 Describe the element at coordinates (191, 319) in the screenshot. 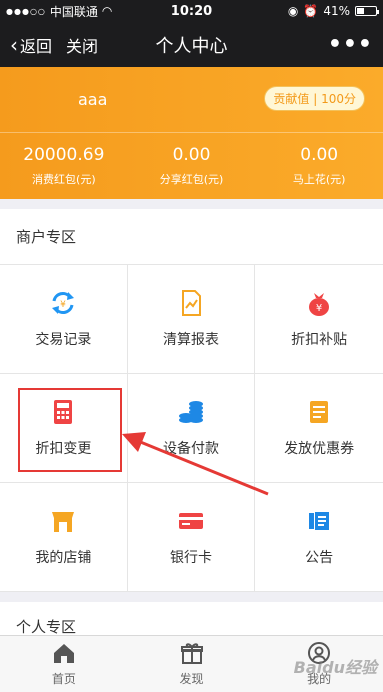

I see `grid-item-report: 清算报表` at that location.